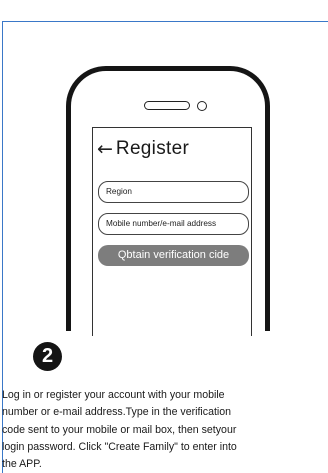 This screenshot has height=473, width=328. What do you see at coordinates (173, 192) in the screenshot?
I see `region-field: Region` at bounding box center [173, 192].